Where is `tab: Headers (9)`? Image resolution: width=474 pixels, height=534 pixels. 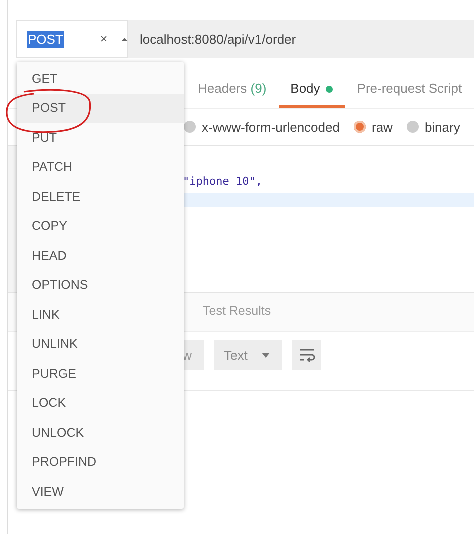
tab: Headers (9) is located at coordinates (232, 90).